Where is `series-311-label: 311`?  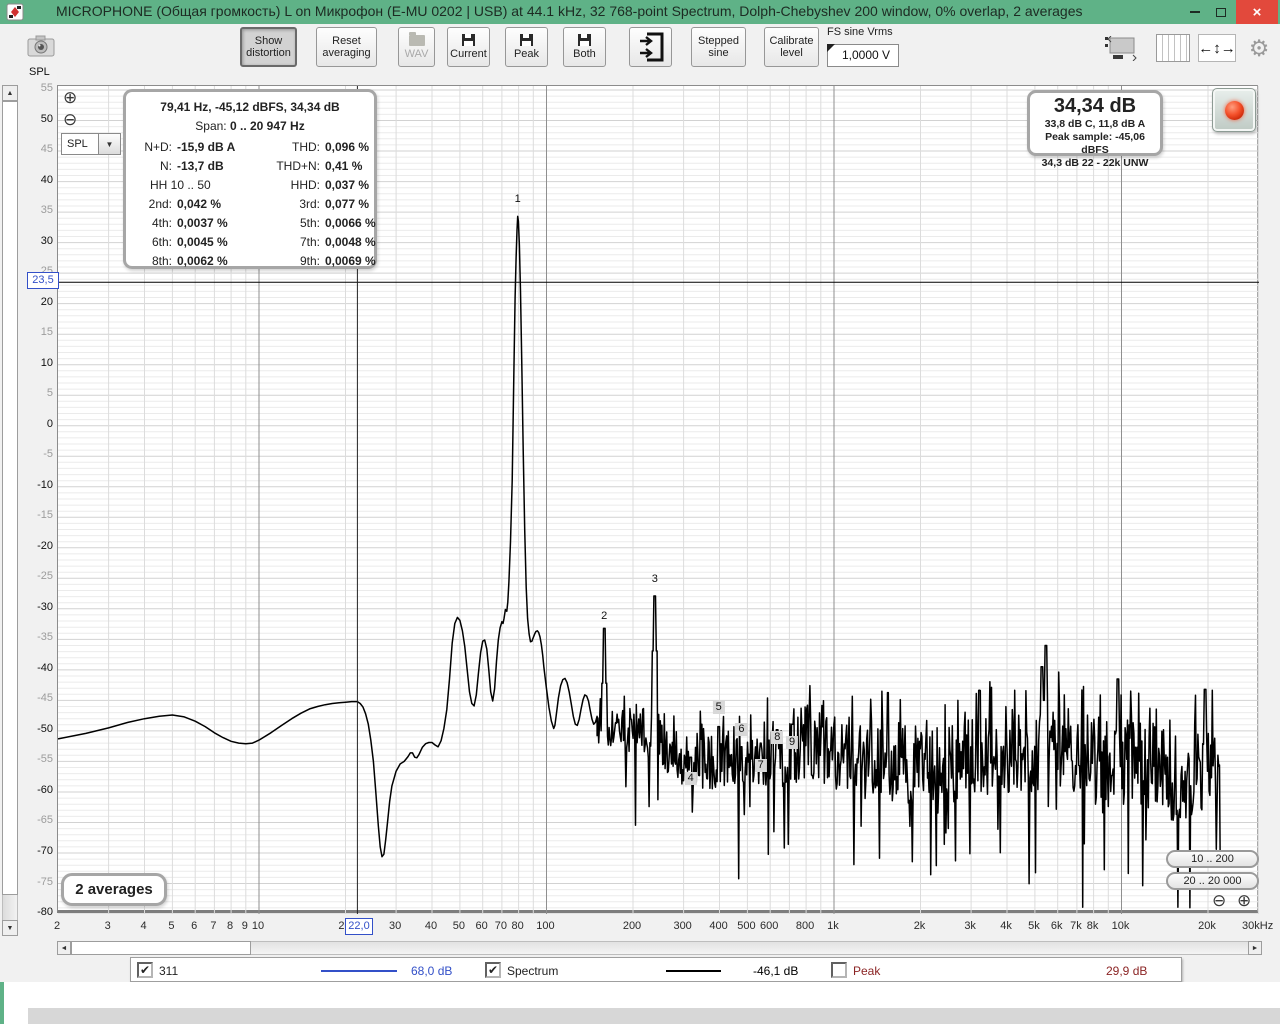
series-311-label: 311 is located at coordinates (169, 971).